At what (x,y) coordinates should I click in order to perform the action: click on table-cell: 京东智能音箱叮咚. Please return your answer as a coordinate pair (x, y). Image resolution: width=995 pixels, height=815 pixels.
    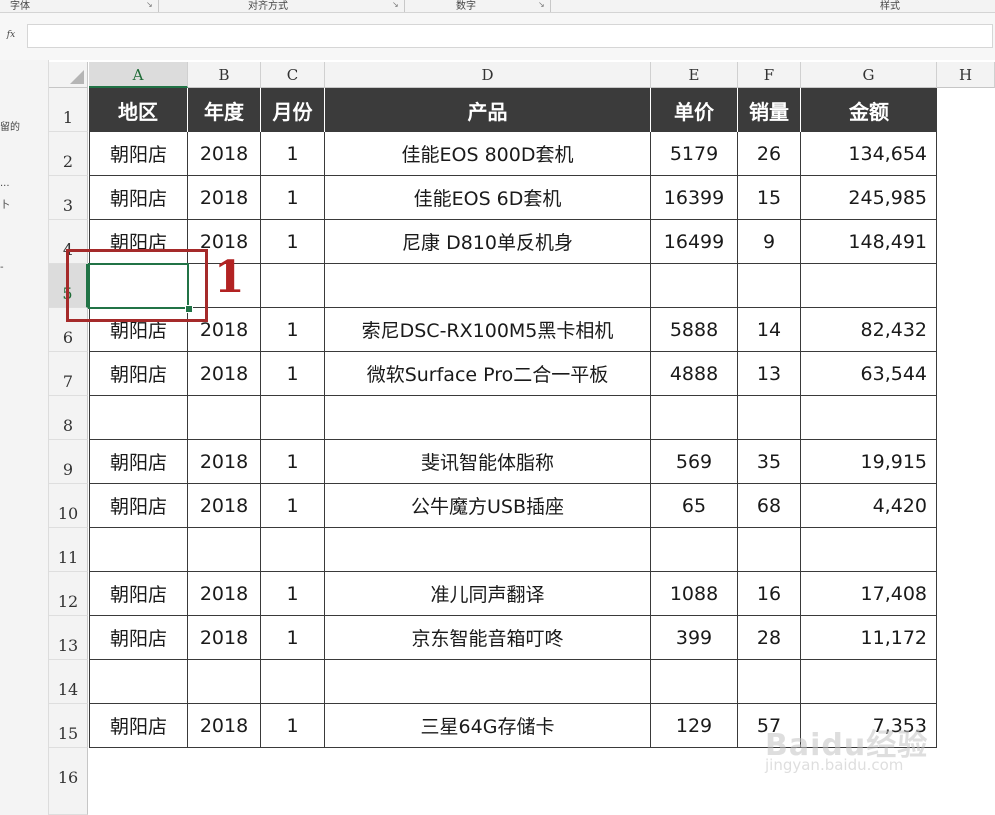
    Looking at the image, I should click on (488, 638).